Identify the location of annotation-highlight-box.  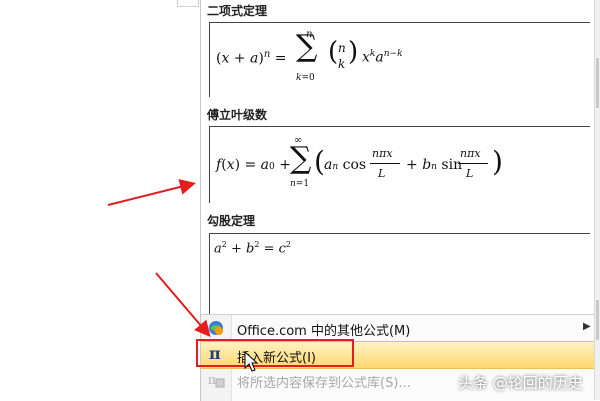
(275, 353).